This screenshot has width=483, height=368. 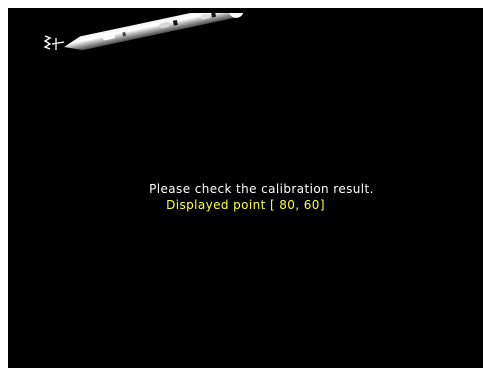 I want to click on stylus-pen-icon, so click(x=143, y=32).